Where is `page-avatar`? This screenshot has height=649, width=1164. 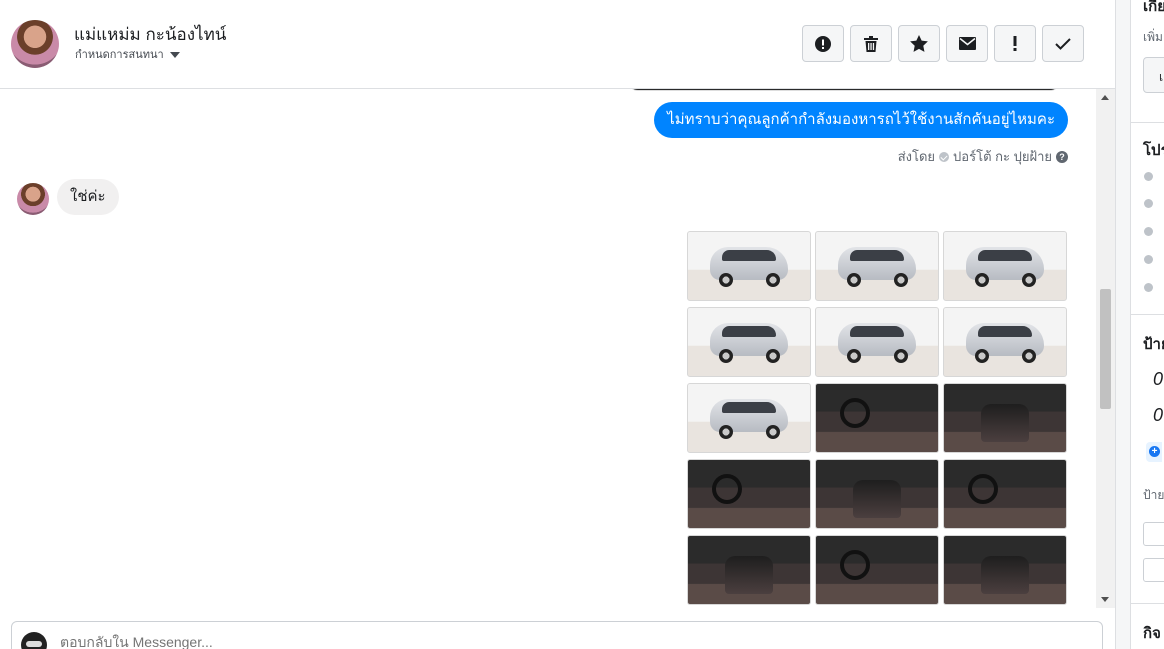 page-avatar is located at coordinates (34, 640).